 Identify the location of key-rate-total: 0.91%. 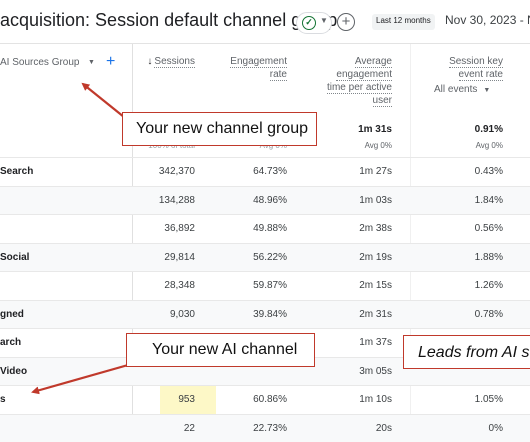
(488, 129).